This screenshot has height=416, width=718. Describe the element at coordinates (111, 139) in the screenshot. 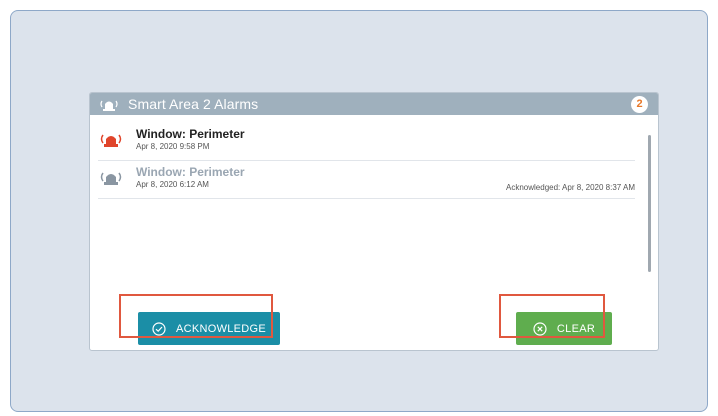

I see `active-alarm-icon` at that location.